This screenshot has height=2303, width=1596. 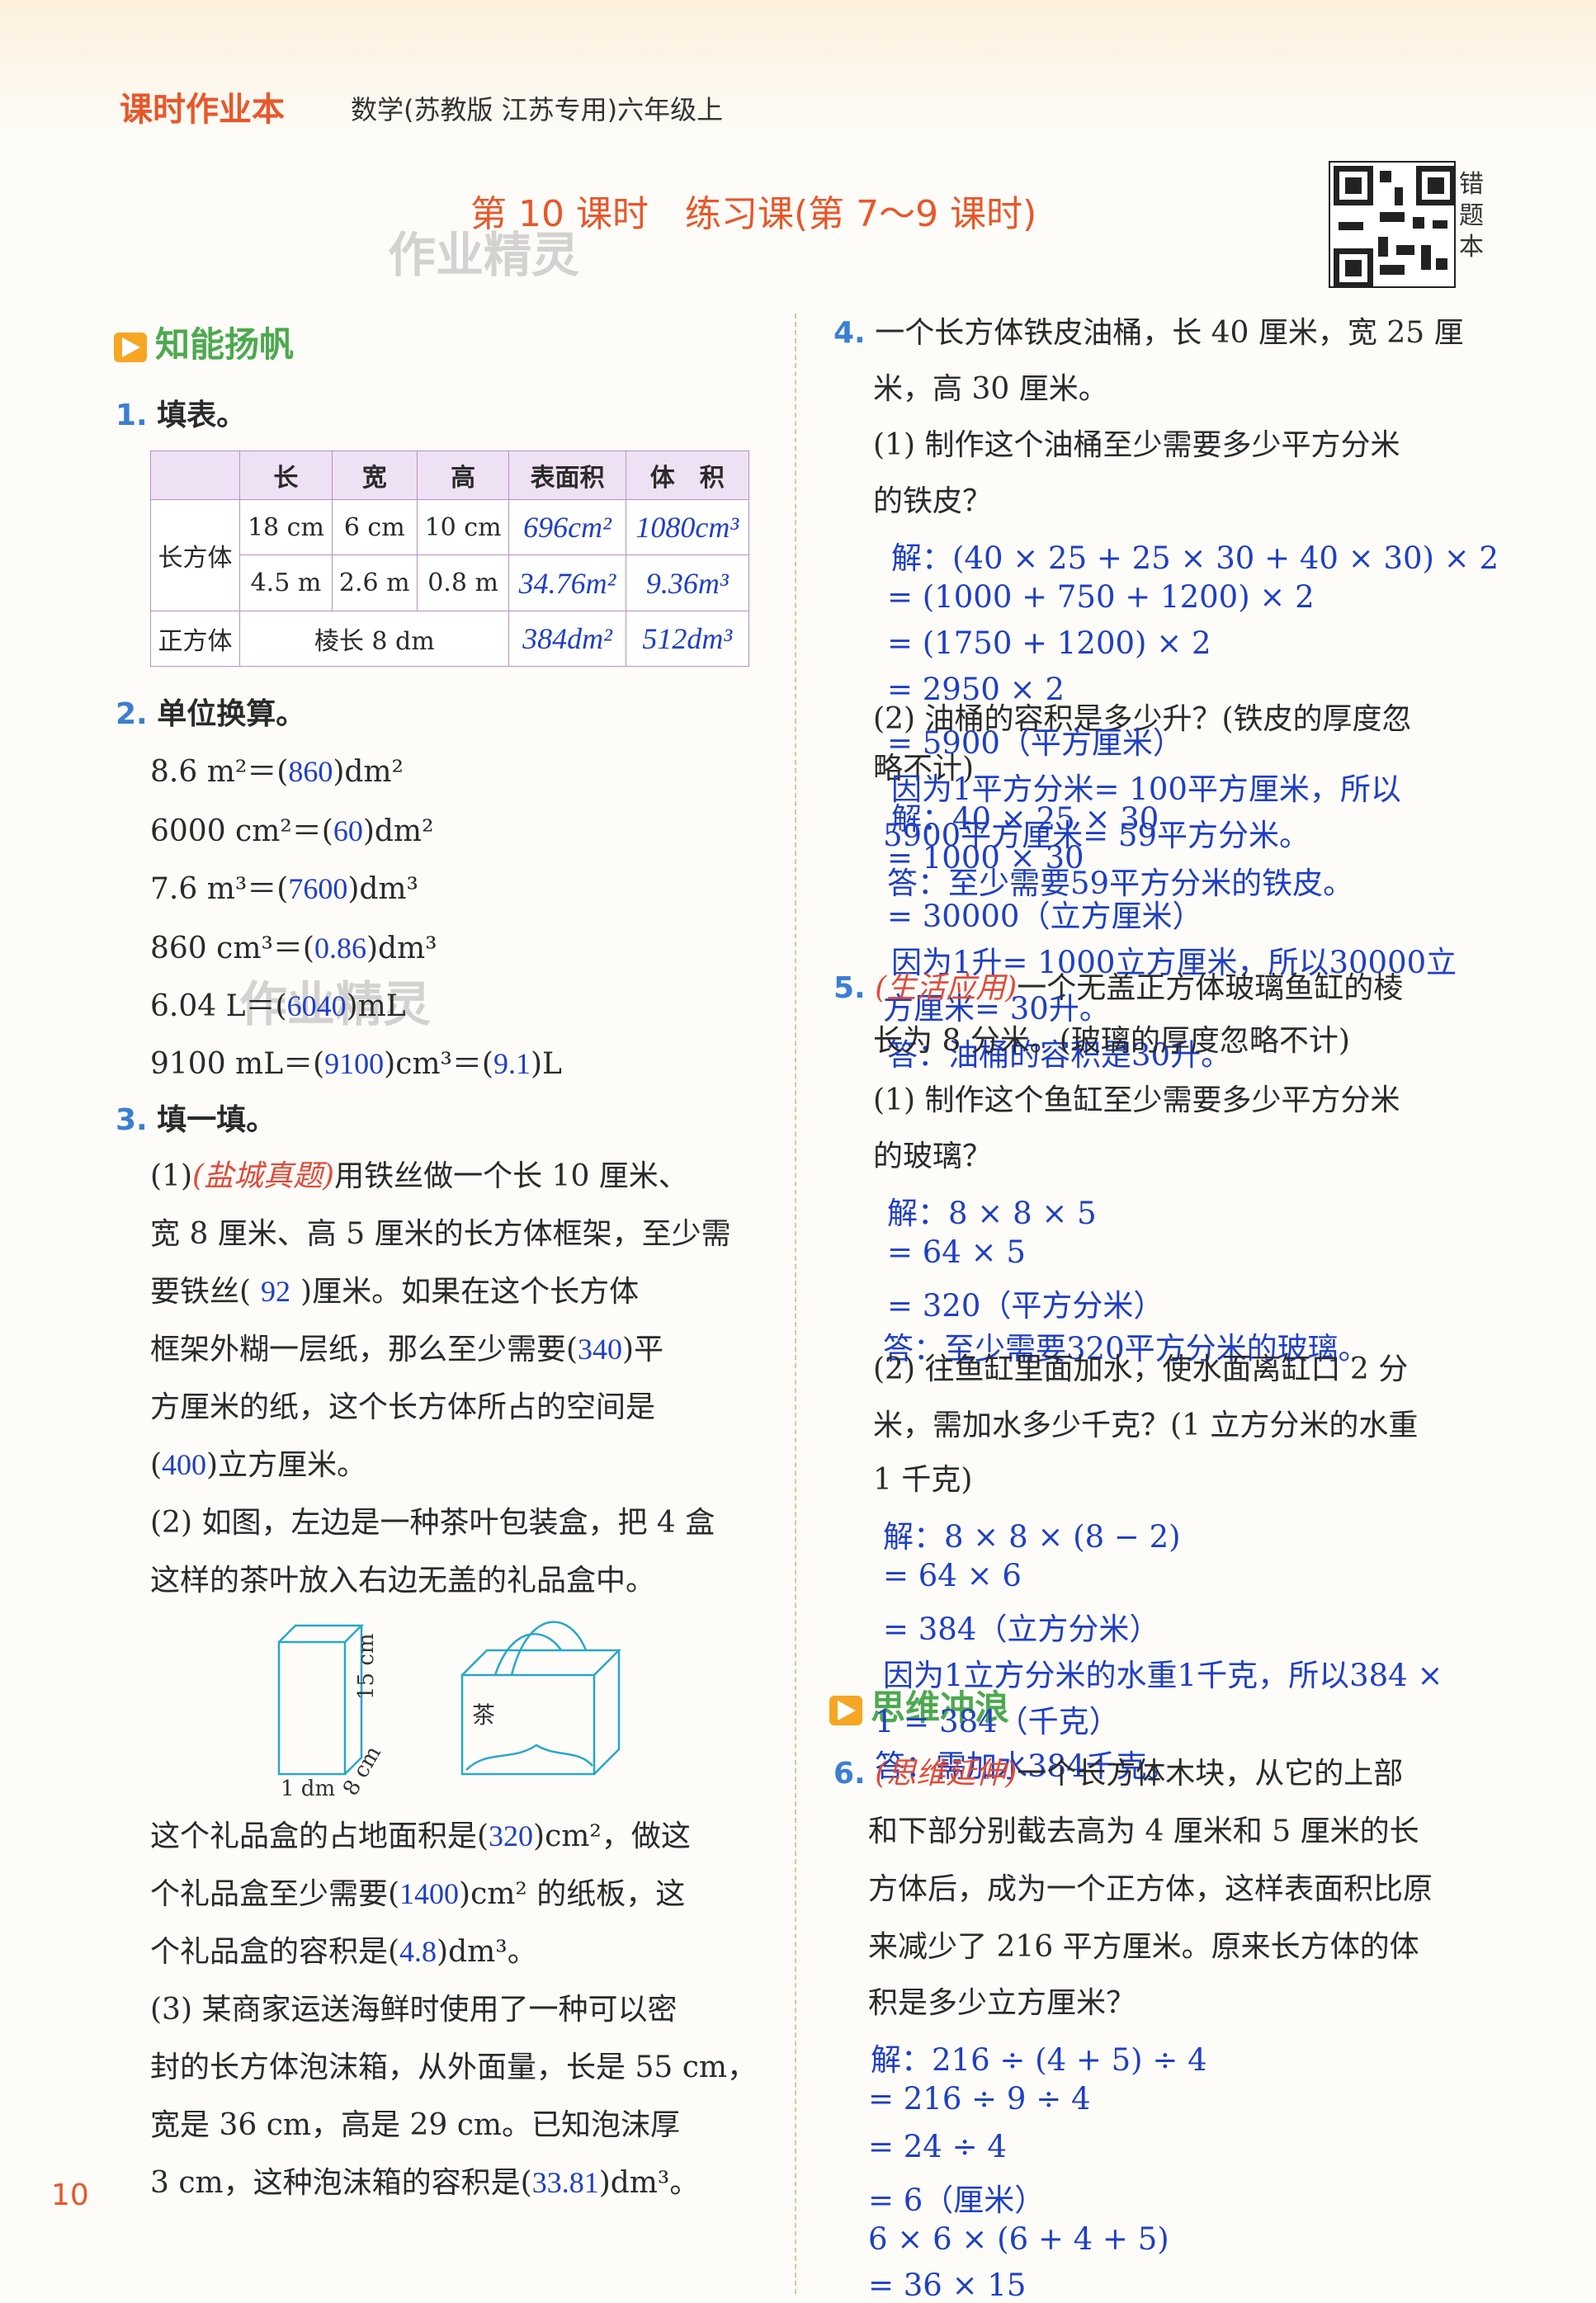 What do you see at coordinates (567, 475) in the screenshot?
I see `table-header: 表面积` at bounding box center [567, 475].